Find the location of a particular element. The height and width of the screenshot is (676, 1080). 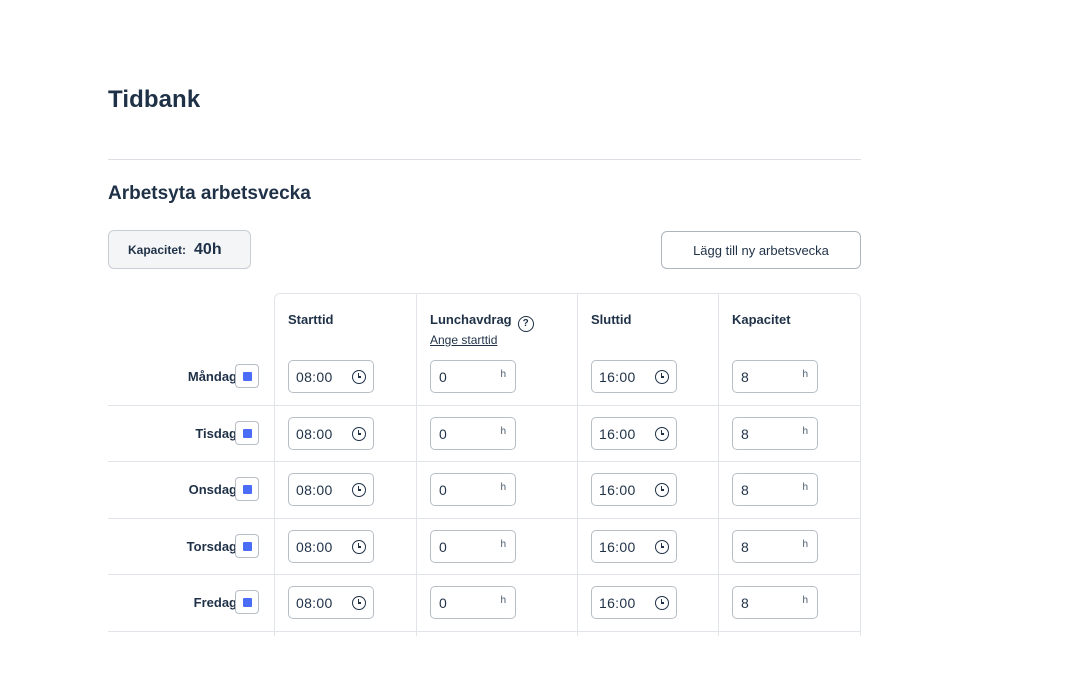

help-icon: ? is located at coordinates (525, 323).